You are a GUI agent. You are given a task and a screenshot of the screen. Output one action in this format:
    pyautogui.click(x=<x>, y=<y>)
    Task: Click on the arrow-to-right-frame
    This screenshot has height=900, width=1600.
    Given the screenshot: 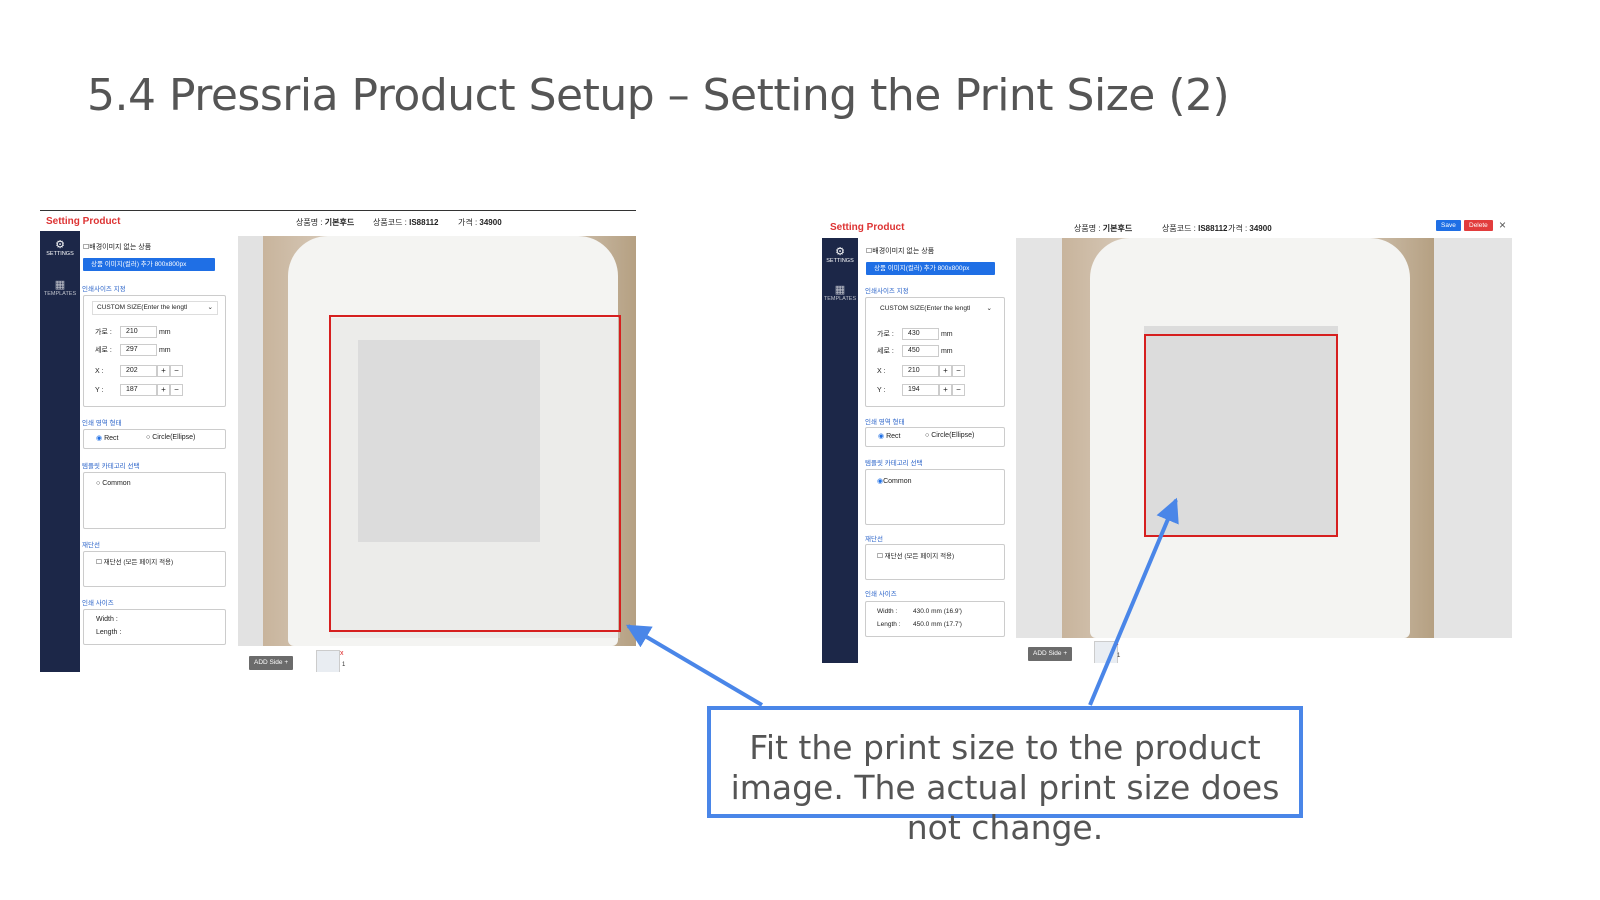 What is the action you would take?
    pyautogui.click(x=1133, y=601)
    